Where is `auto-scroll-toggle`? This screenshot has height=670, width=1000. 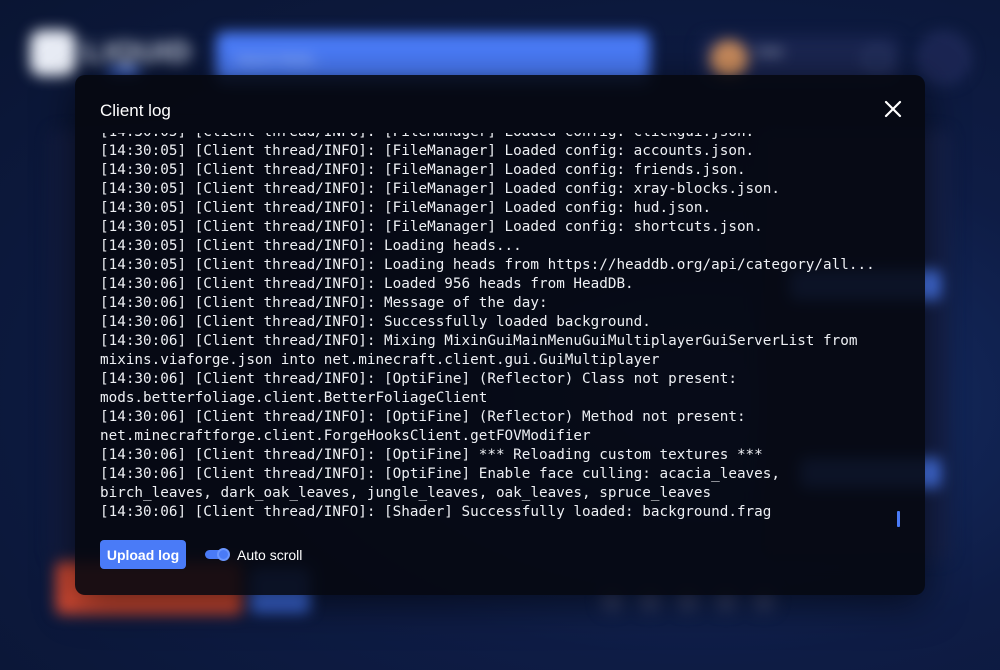
auto-scroll-toggle is located at coordinates (217, 554).